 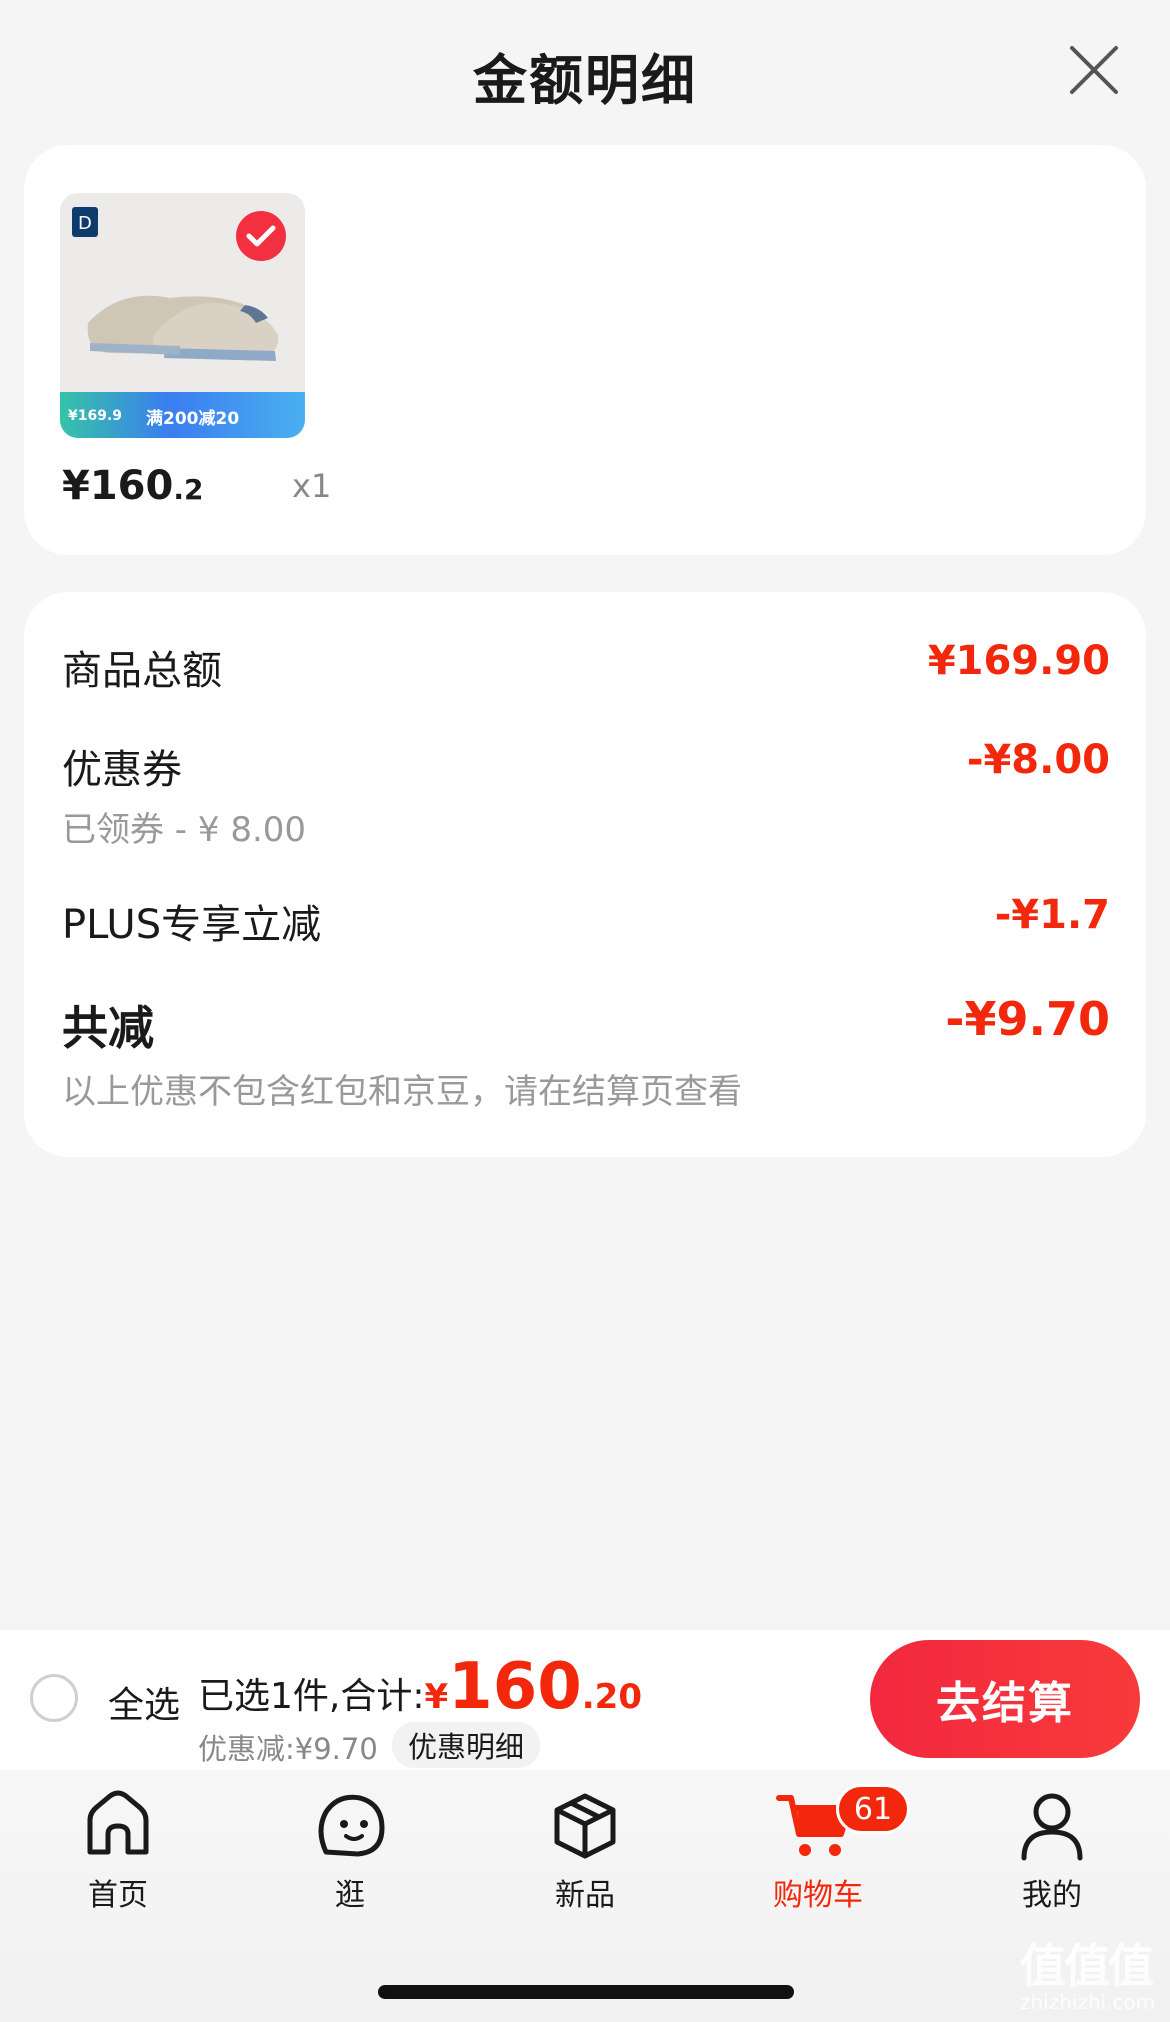 I want to click on tab-browse-label: 逛, so click(x=350, y=1895).